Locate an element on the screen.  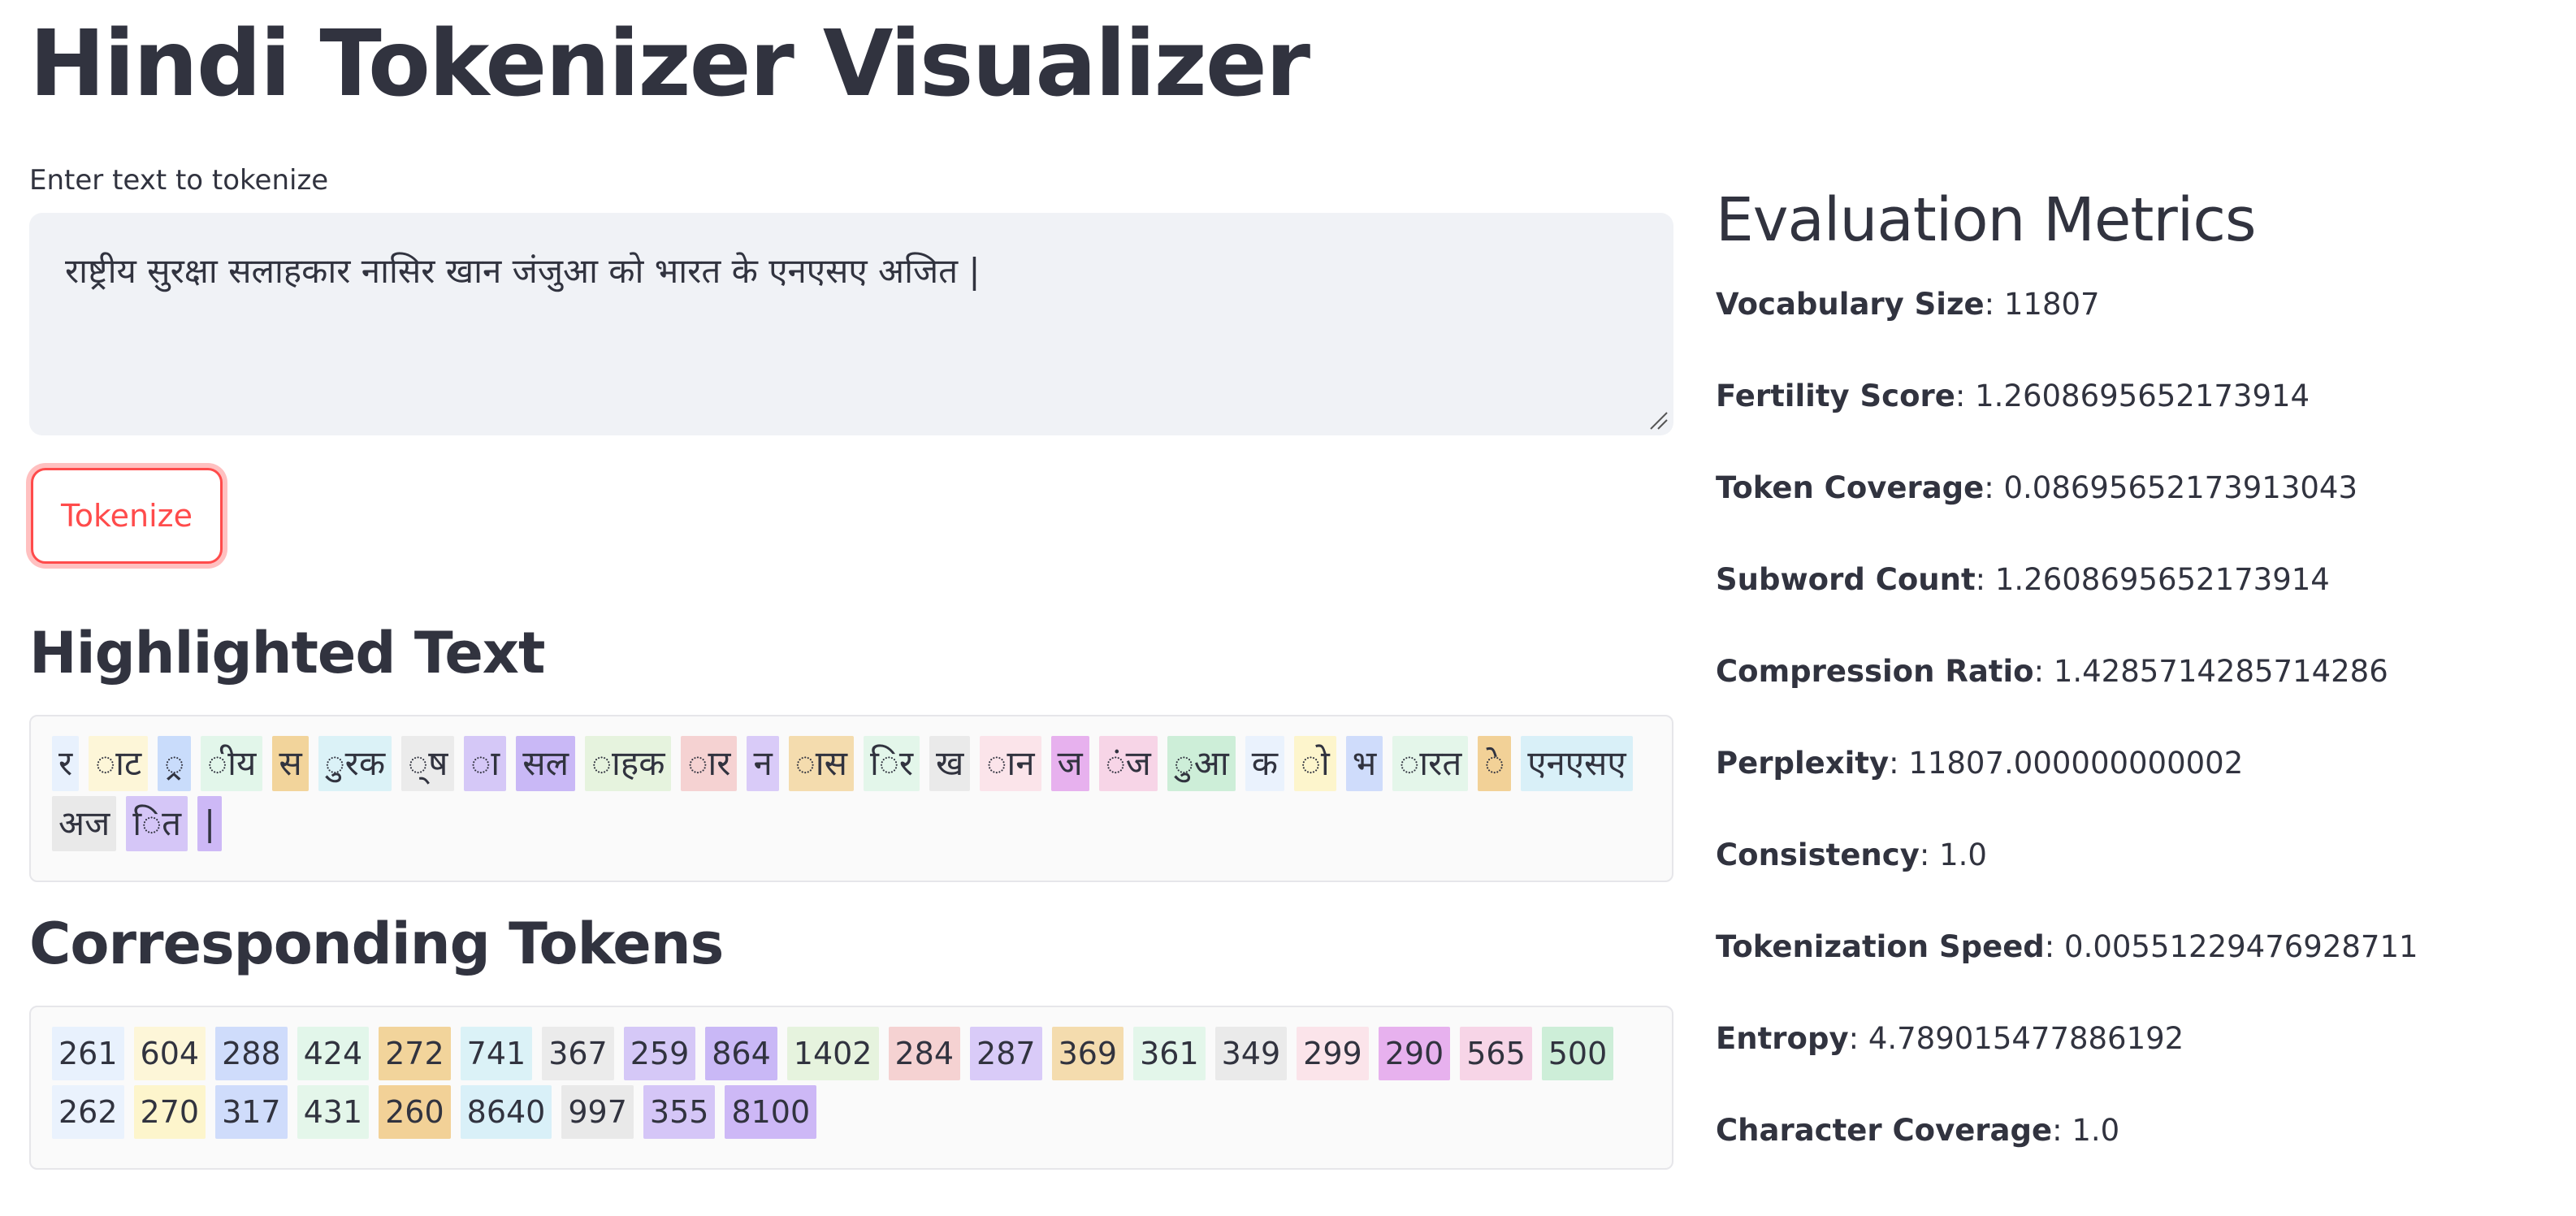
token-id: 287 is located at coordinates (1006, 1053).